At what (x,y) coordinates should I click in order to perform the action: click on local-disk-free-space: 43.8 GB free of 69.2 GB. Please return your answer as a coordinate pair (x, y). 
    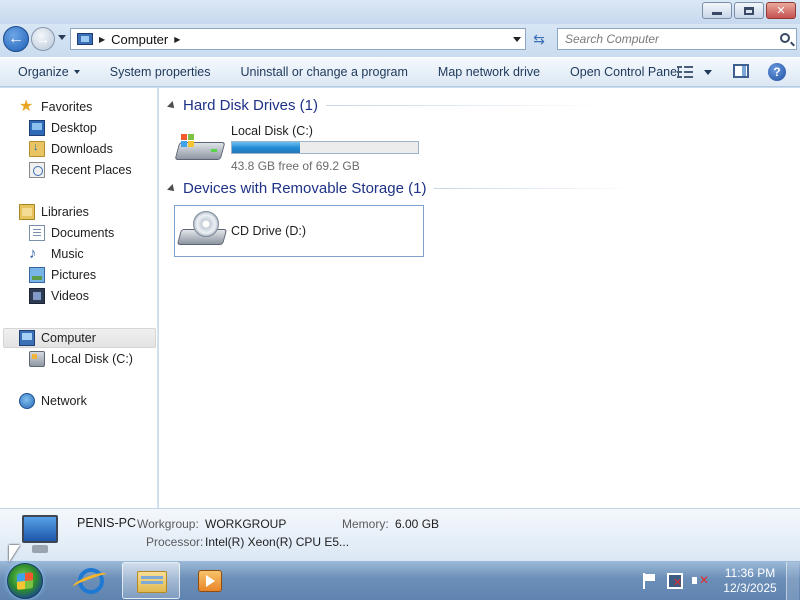
    Looking at the image, I should click on (295, 166).